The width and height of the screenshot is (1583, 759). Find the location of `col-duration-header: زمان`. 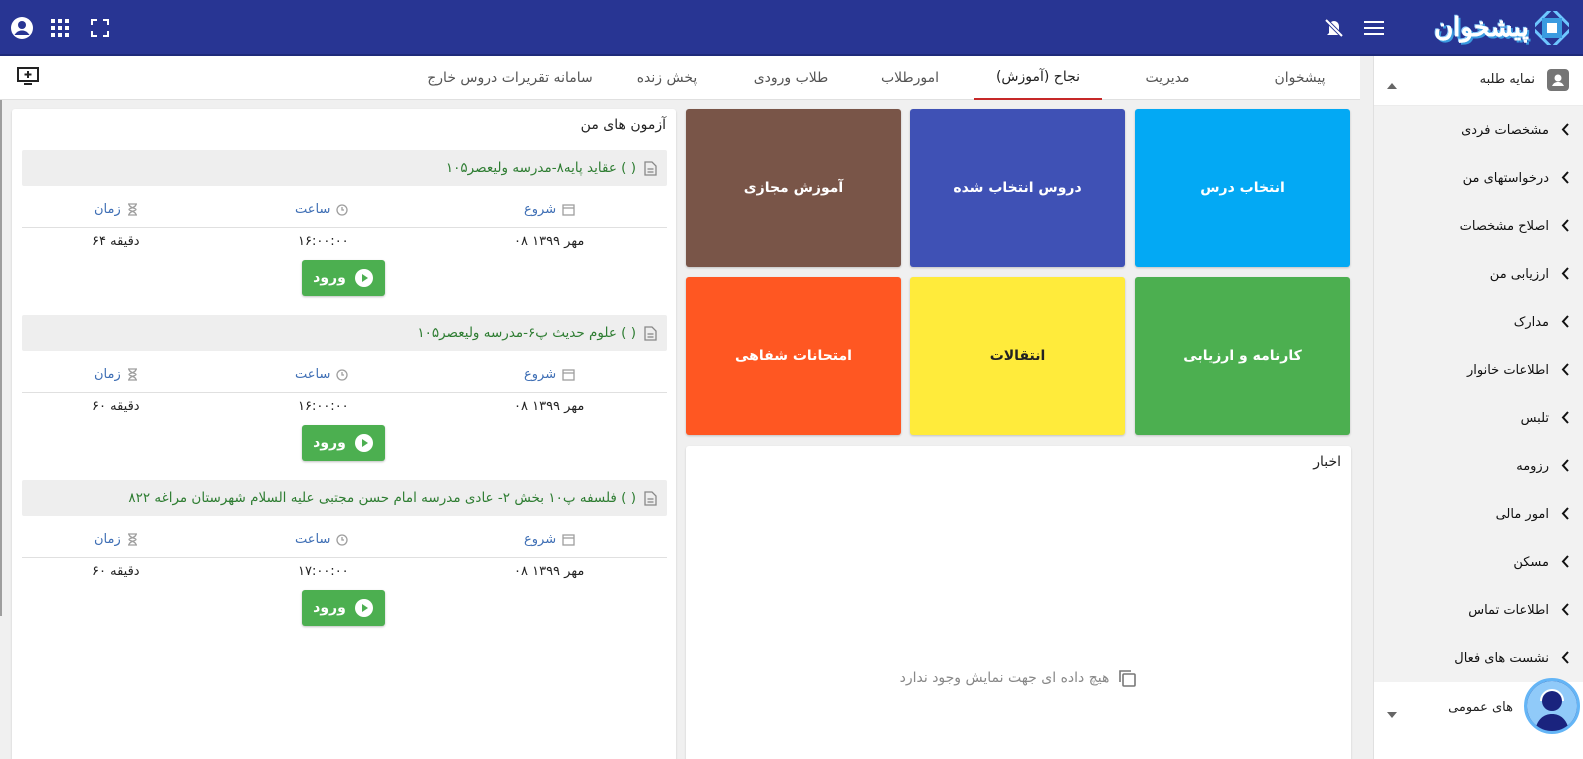

col-duration-header: زمان is located at coordinates (116, 539).